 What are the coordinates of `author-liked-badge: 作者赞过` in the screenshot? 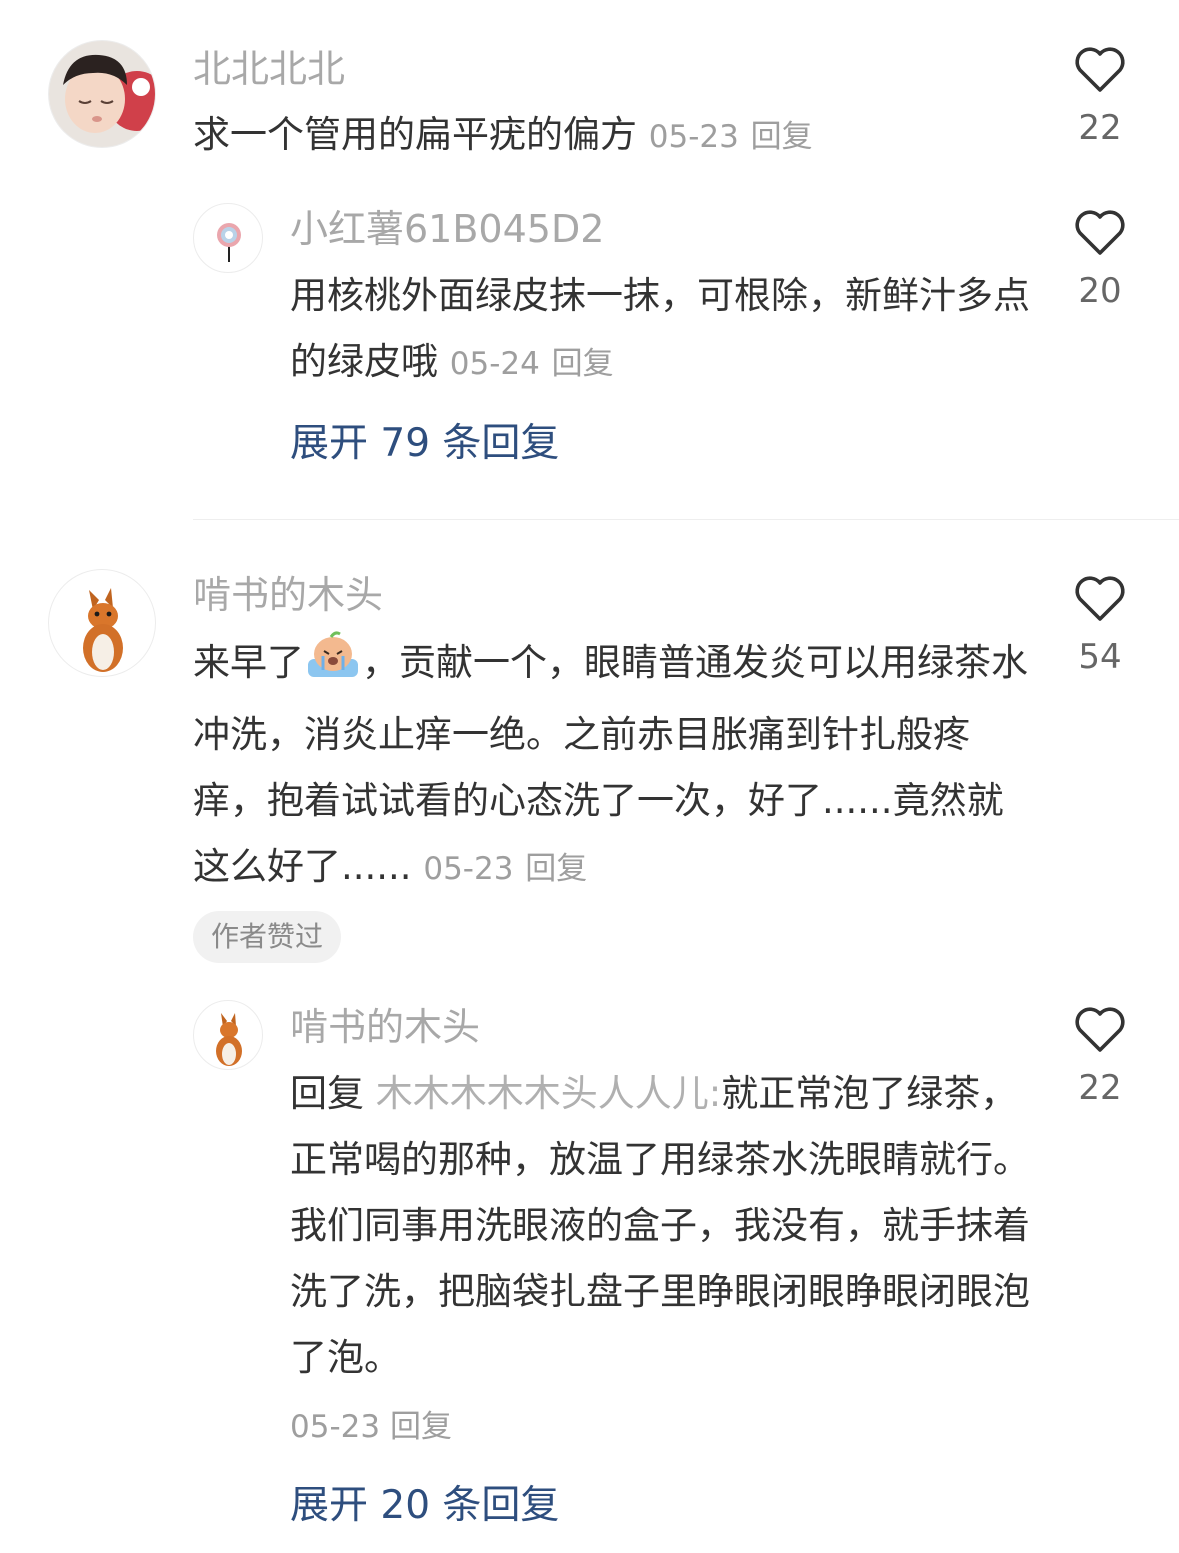 It's located at (267, 937).